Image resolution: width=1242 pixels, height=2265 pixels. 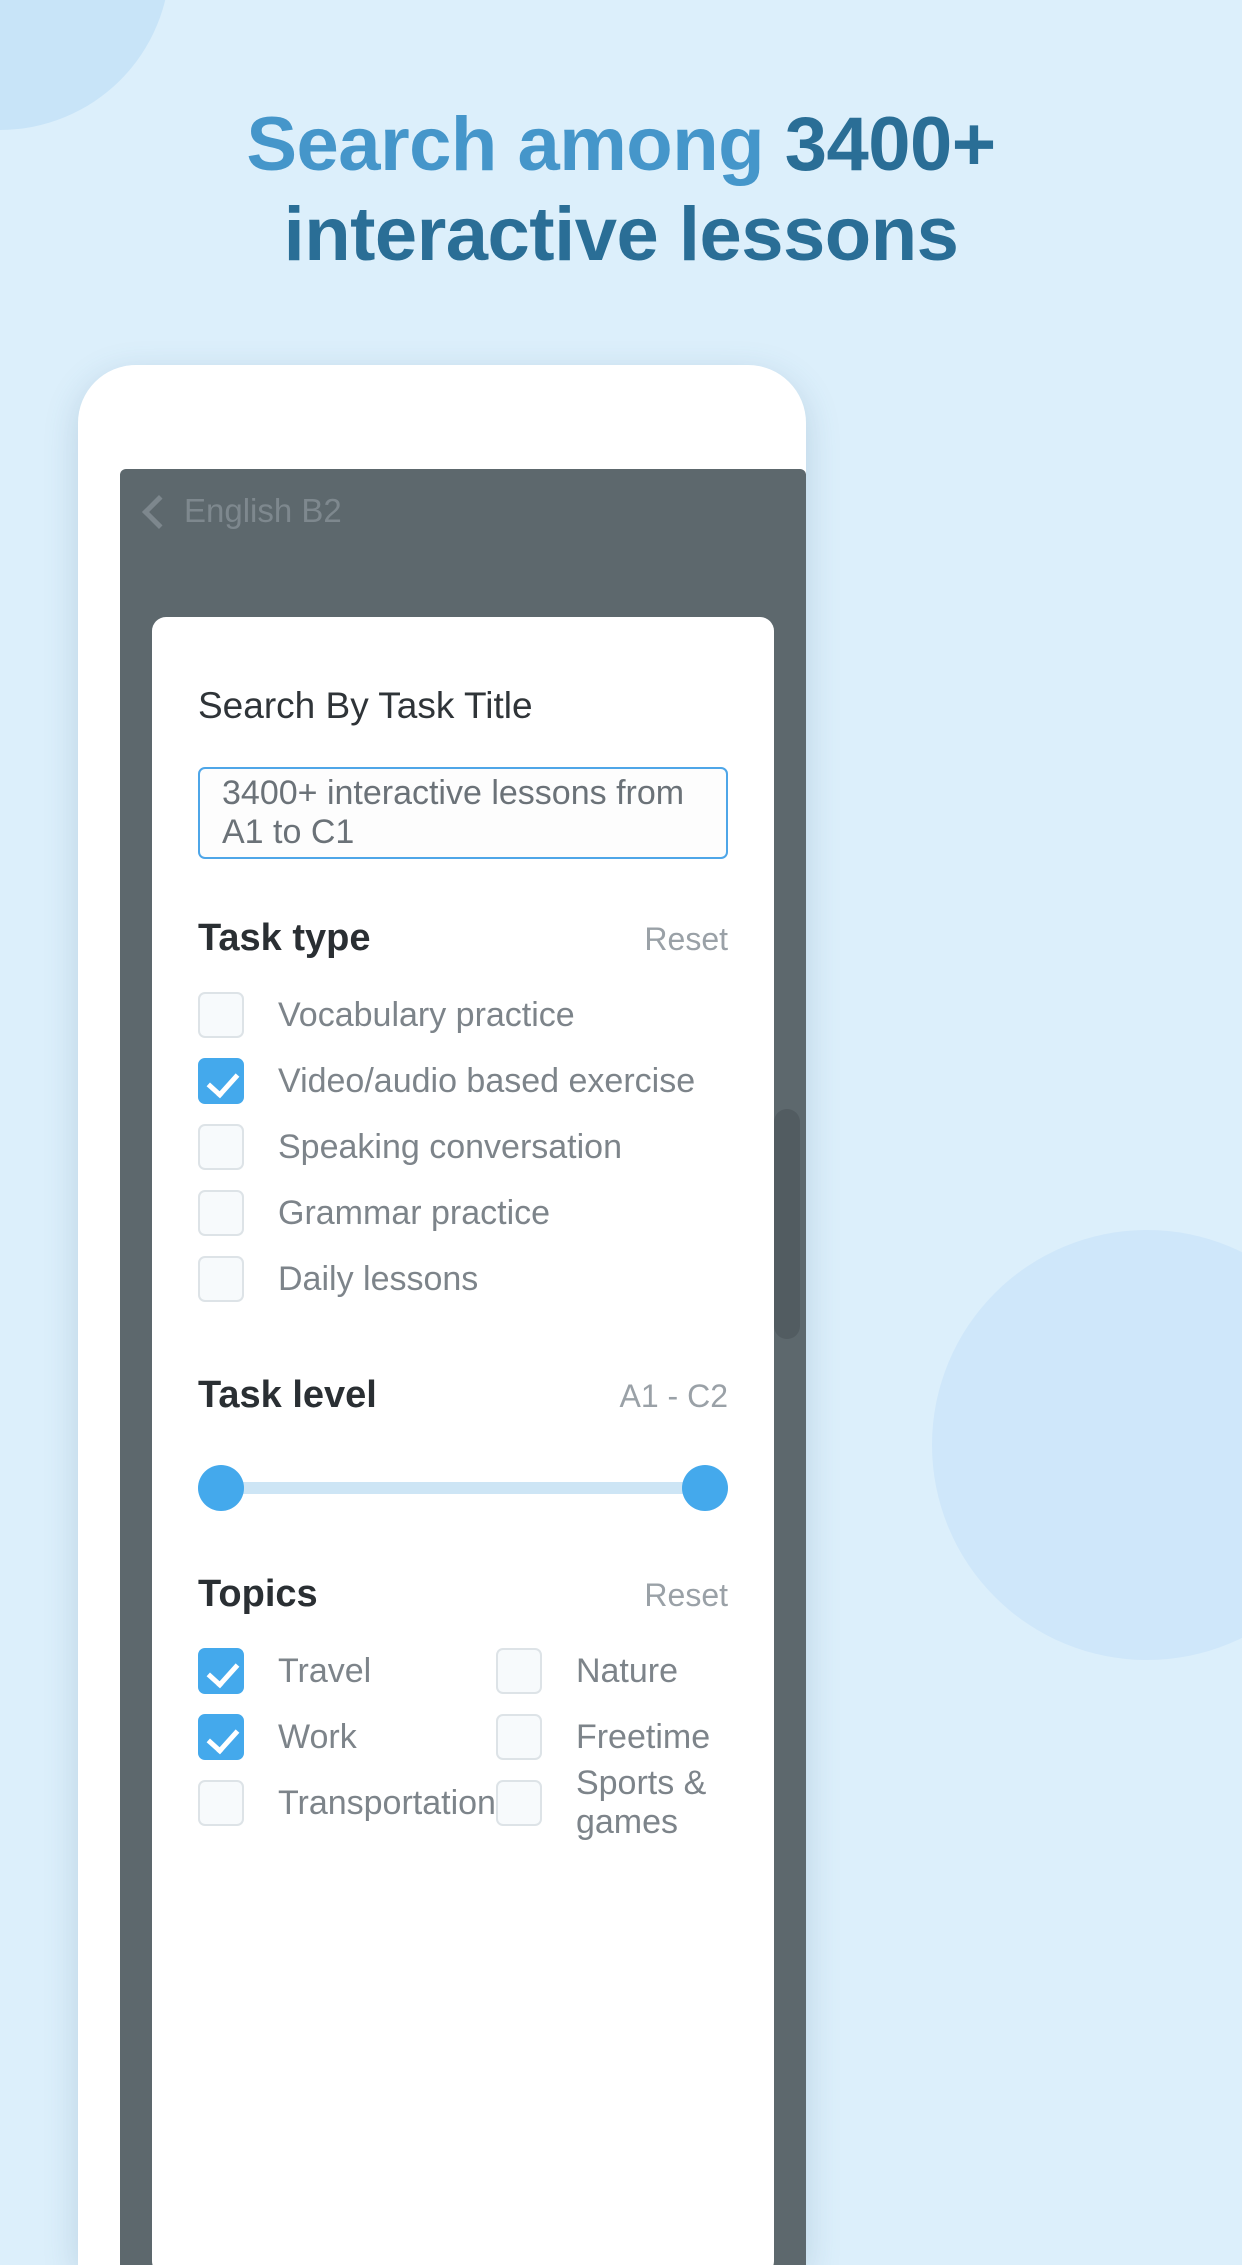 I want to click on list-item: Freetime, so click(x=611, y=1737).